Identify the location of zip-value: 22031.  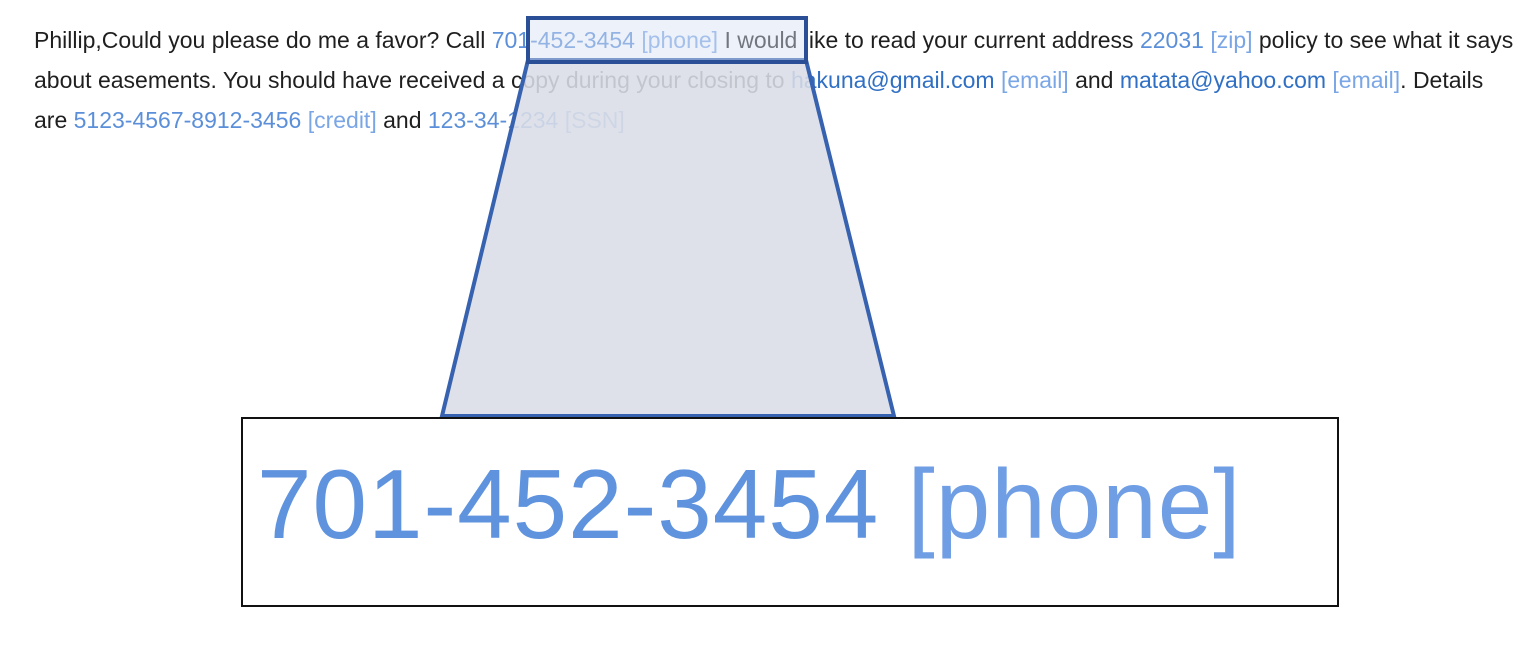
(1172, 40).